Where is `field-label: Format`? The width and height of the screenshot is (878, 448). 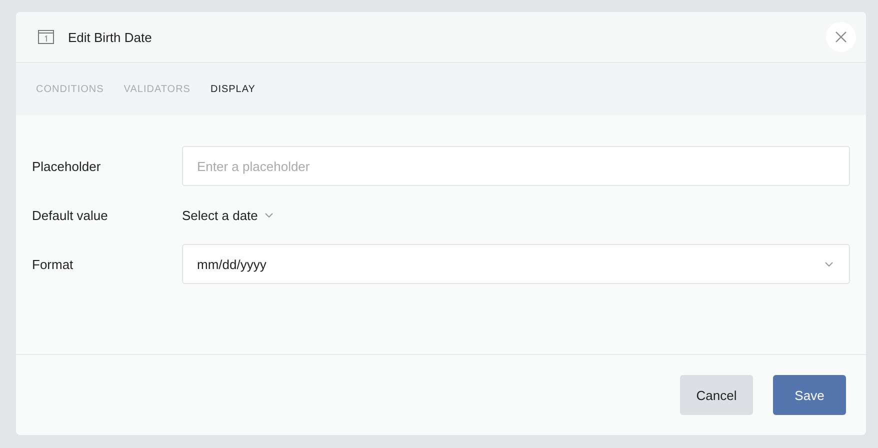
field-label: Format is located at coordinates (53, 264).